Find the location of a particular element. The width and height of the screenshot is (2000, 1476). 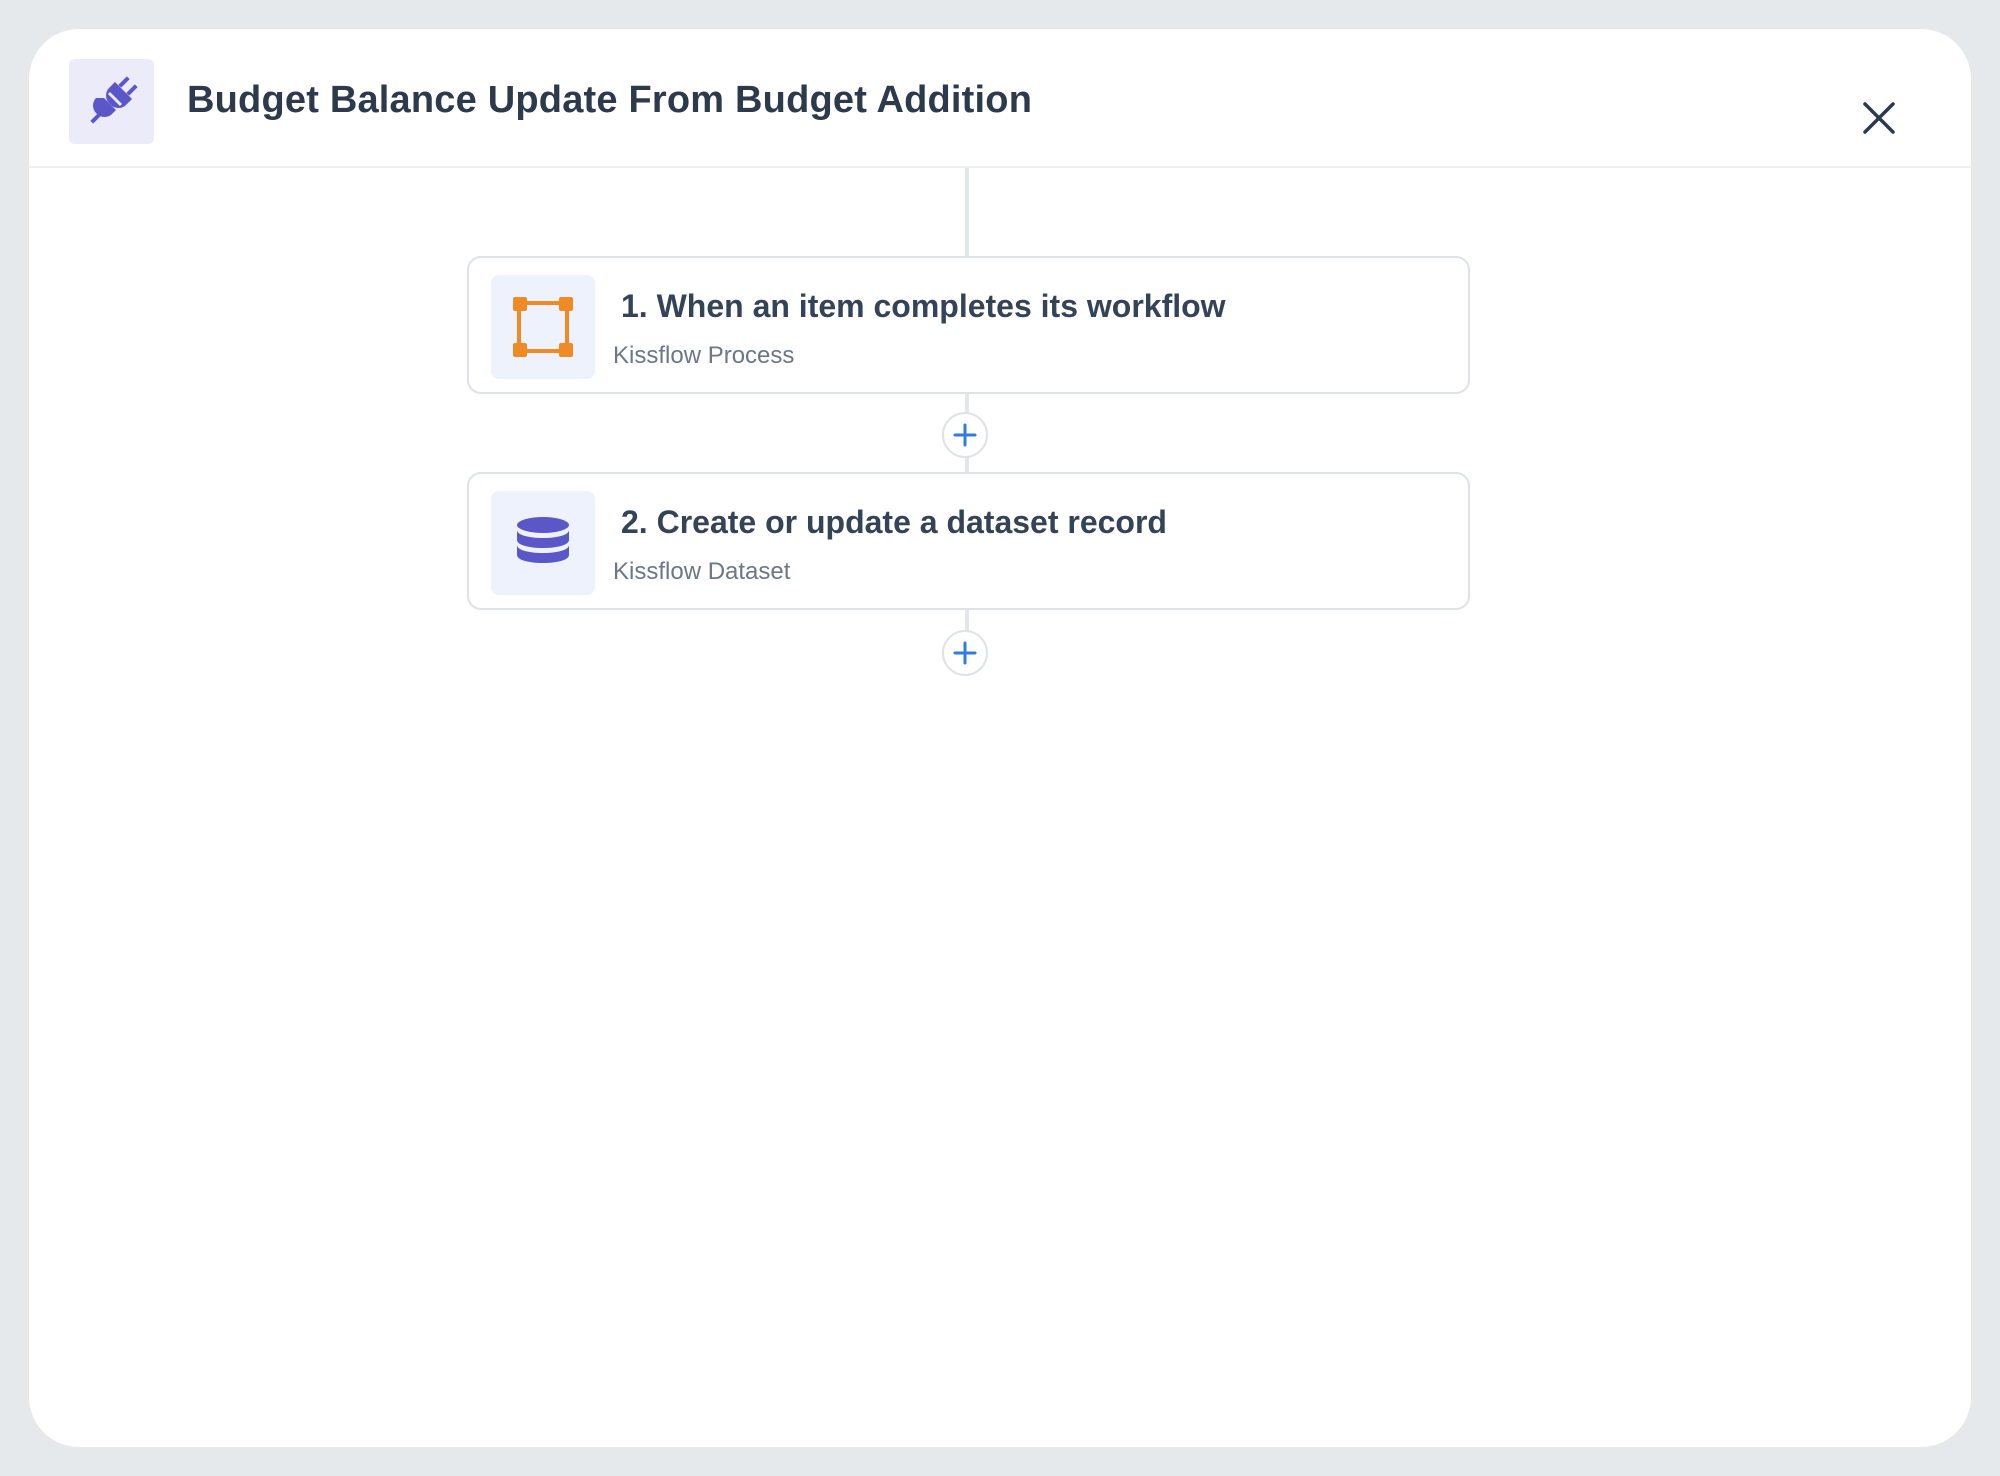

step-subtitle-2: Kissflow Dataset is located at coordinates (702, 571).